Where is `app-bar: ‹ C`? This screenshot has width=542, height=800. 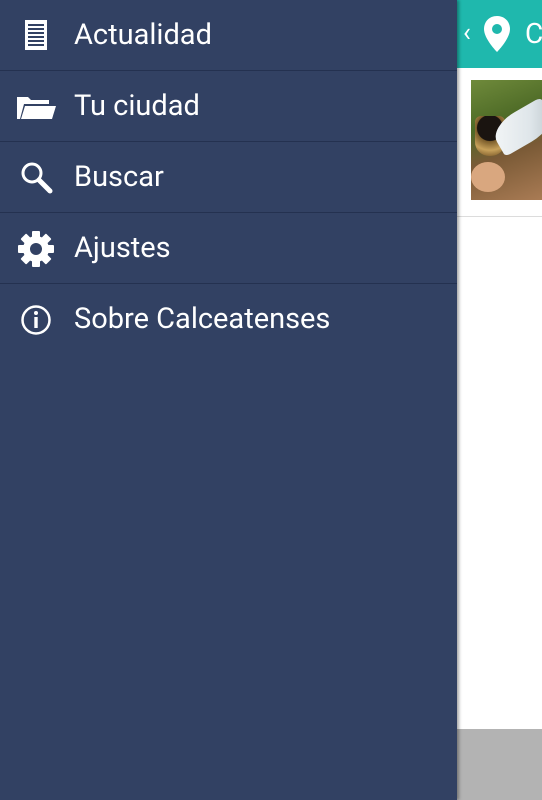 app-bar: ‹ C is located at coordinates (499, 34).